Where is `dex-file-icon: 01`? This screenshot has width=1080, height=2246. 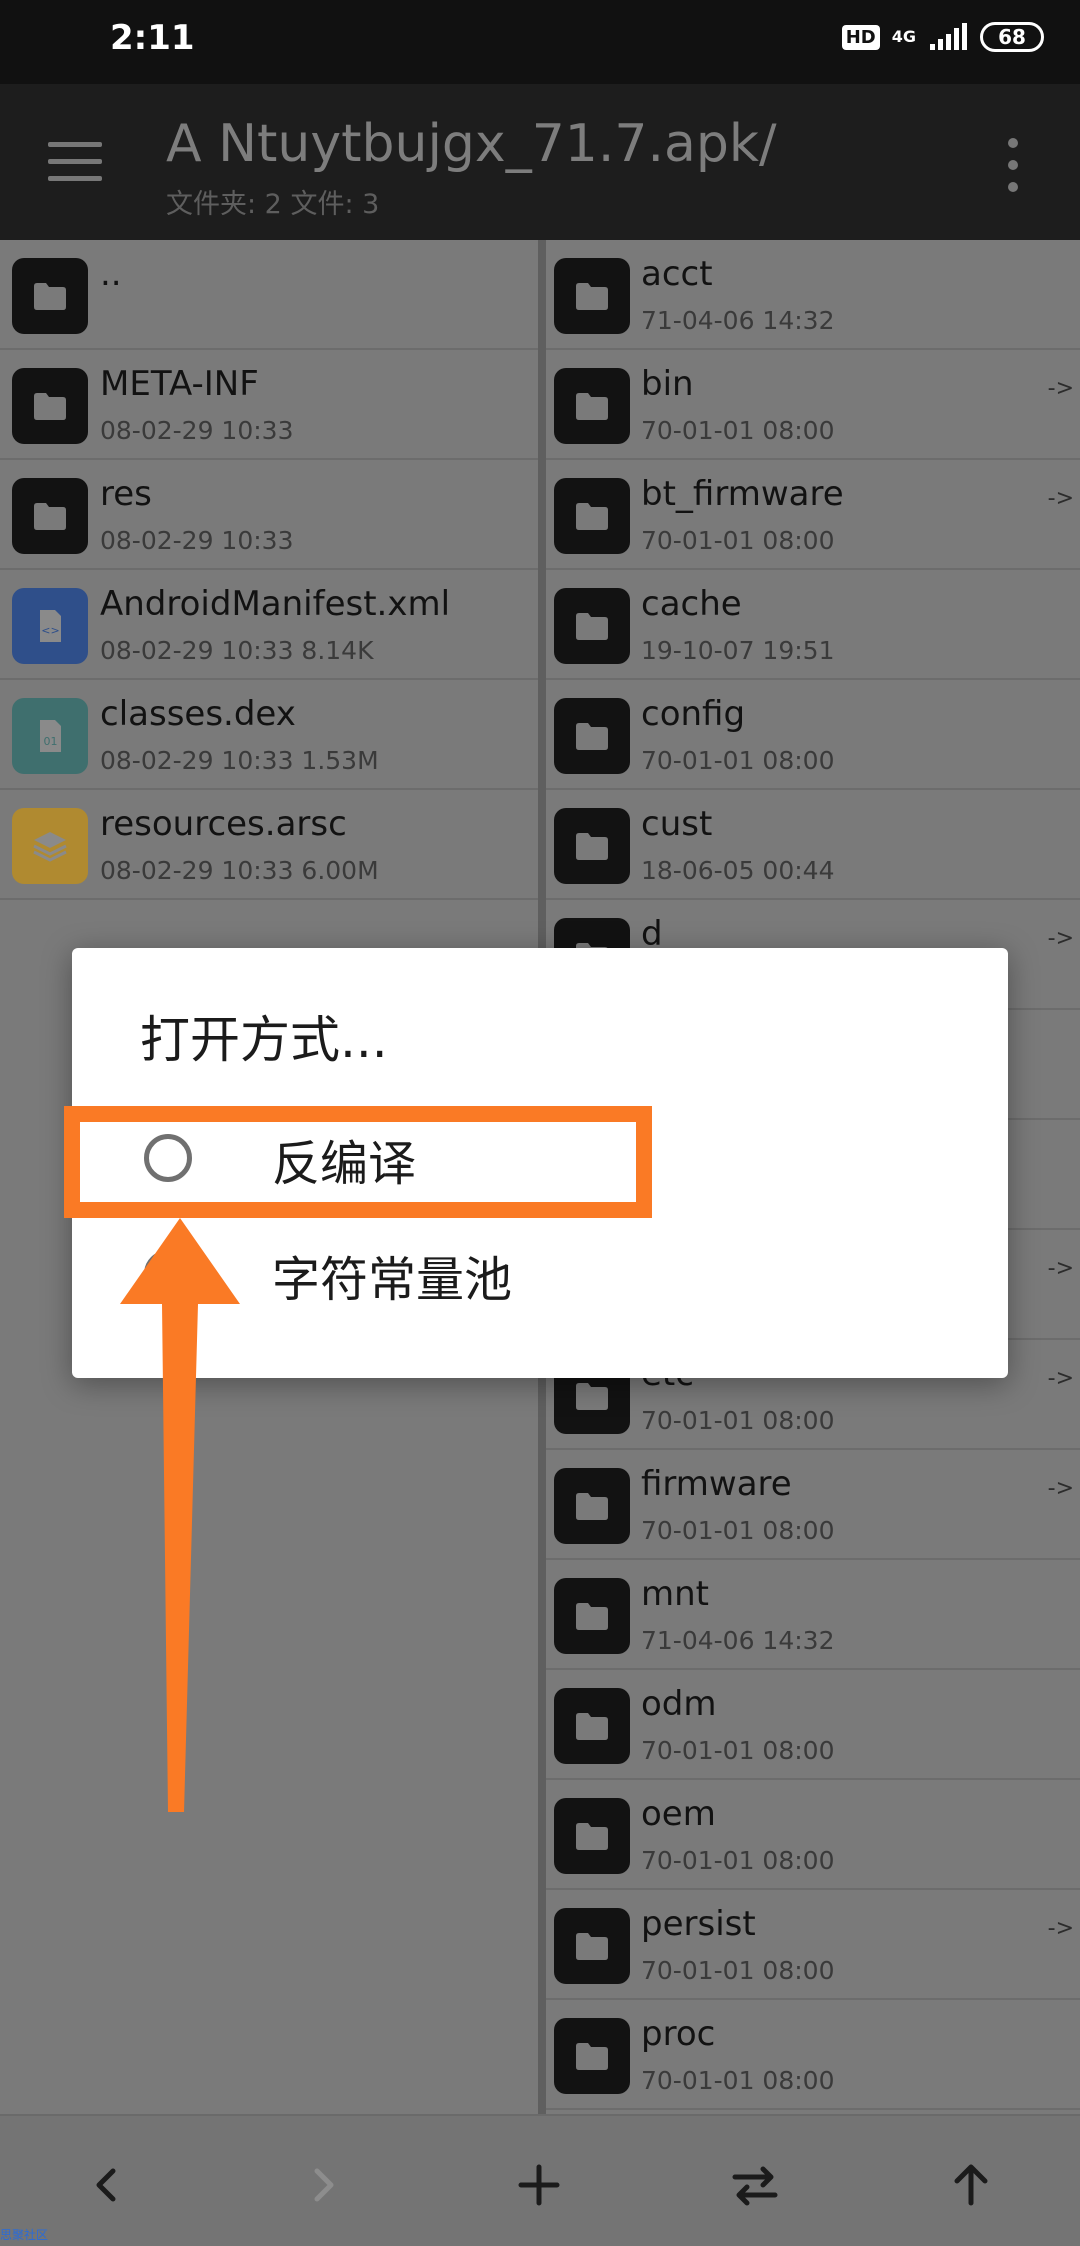
dex-file-icon: 01 is located at coordinates (50, 736).